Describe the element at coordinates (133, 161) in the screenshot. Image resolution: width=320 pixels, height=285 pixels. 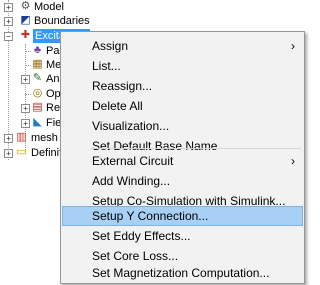
I see `menu-item-label: External Circuit` at that location.